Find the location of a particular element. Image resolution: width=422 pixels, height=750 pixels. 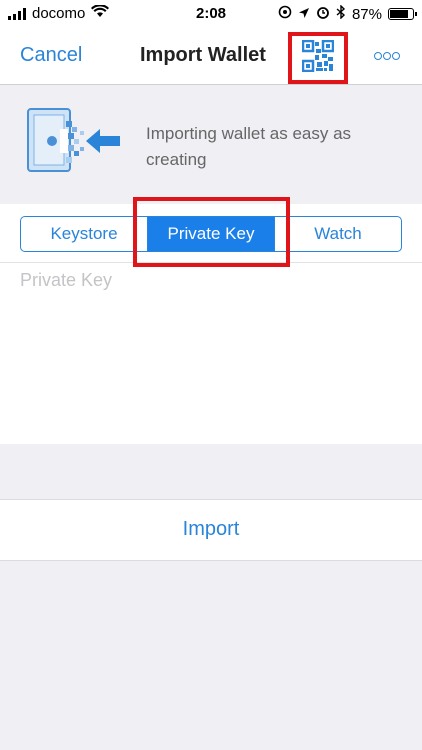

page-title: Import Wallet is located at coordinates (203, 55).